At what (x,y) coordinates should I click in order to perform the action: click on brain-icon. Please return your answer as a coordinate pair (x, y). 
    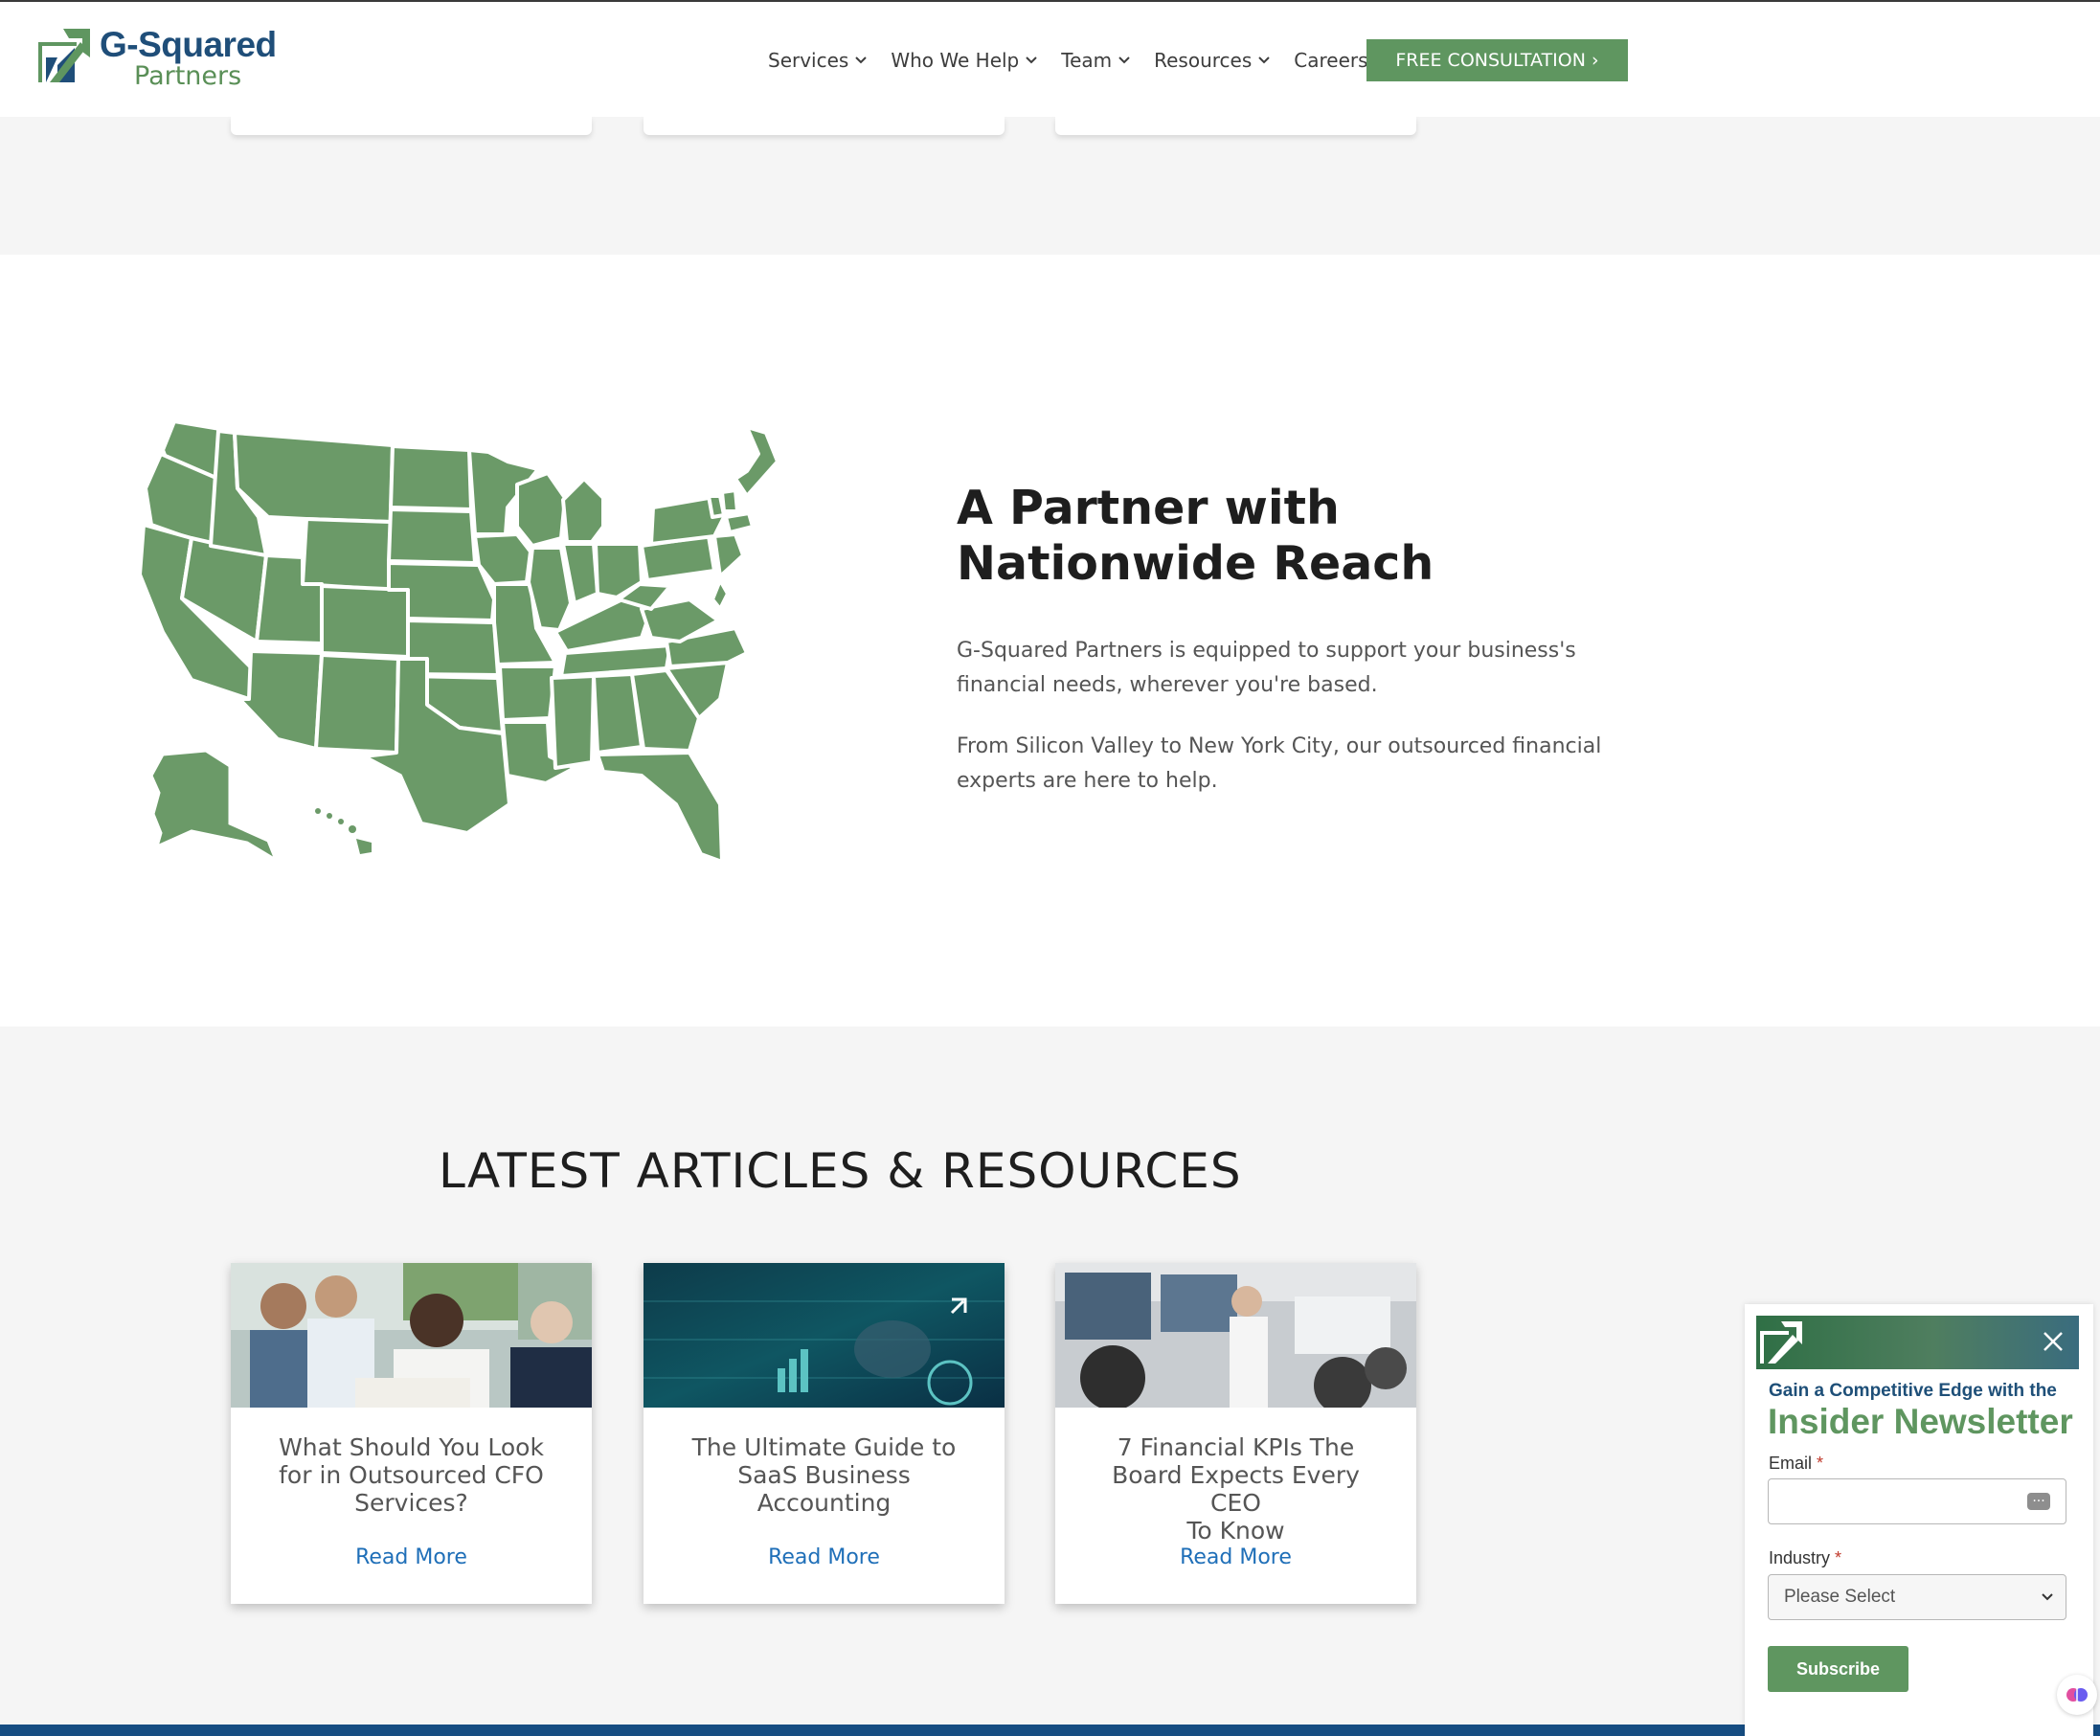
    Looking at the image, I should click on (2077, 1695).